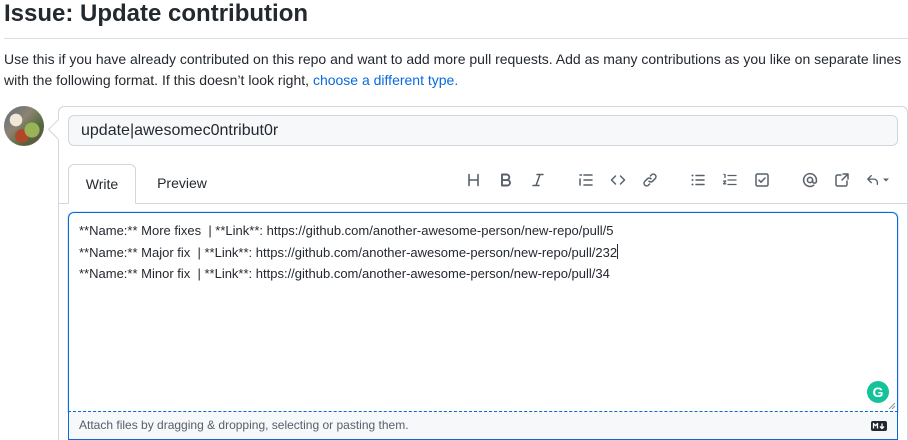 This screenshot has width=908, height=440. Describe the element at coordinates (102, 184) in the screenshot. I see `tab-write: Write` at that location.